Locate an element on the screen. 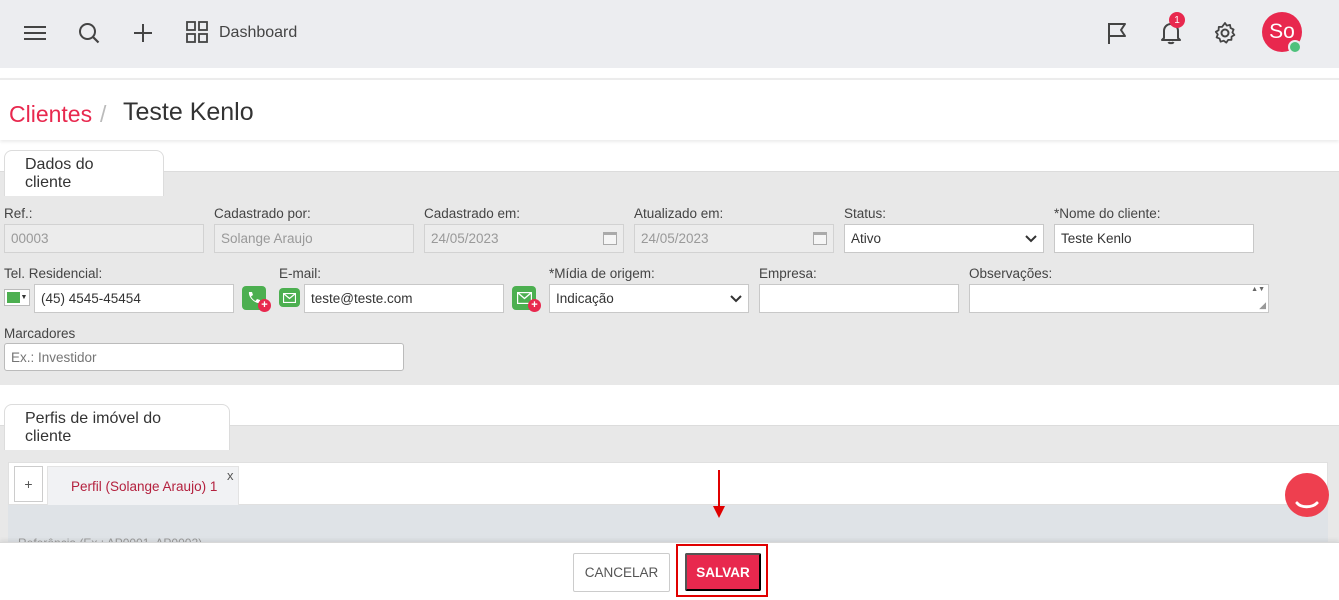 The image size is (1339, 600). tab-profile-1-label: Perfil (Solange Araujo) 1 is located at coordinates (144, 486).